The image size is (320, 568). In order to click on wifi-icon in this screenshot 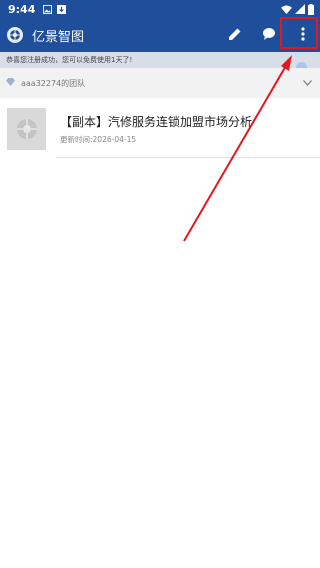, I will do `click(286, 9)`.